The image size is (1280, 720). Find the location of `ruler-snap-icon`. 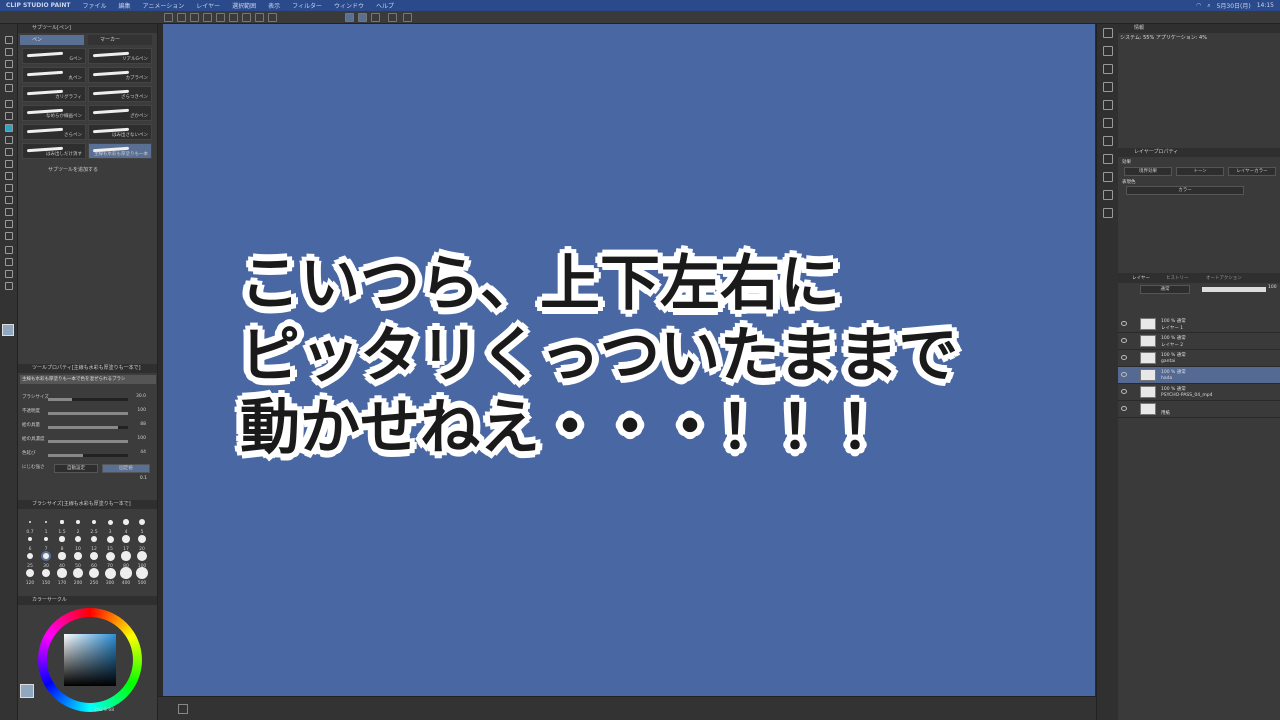

ruler-snap-icon is located at coordinates (349, 17).